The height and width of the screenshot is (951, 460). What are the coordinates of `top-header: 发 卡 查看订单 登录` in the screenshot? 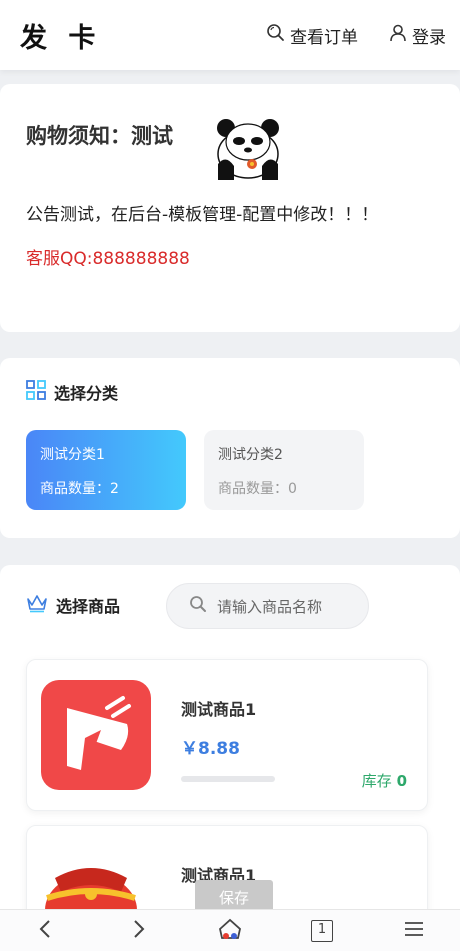 It's located at (230, 35).